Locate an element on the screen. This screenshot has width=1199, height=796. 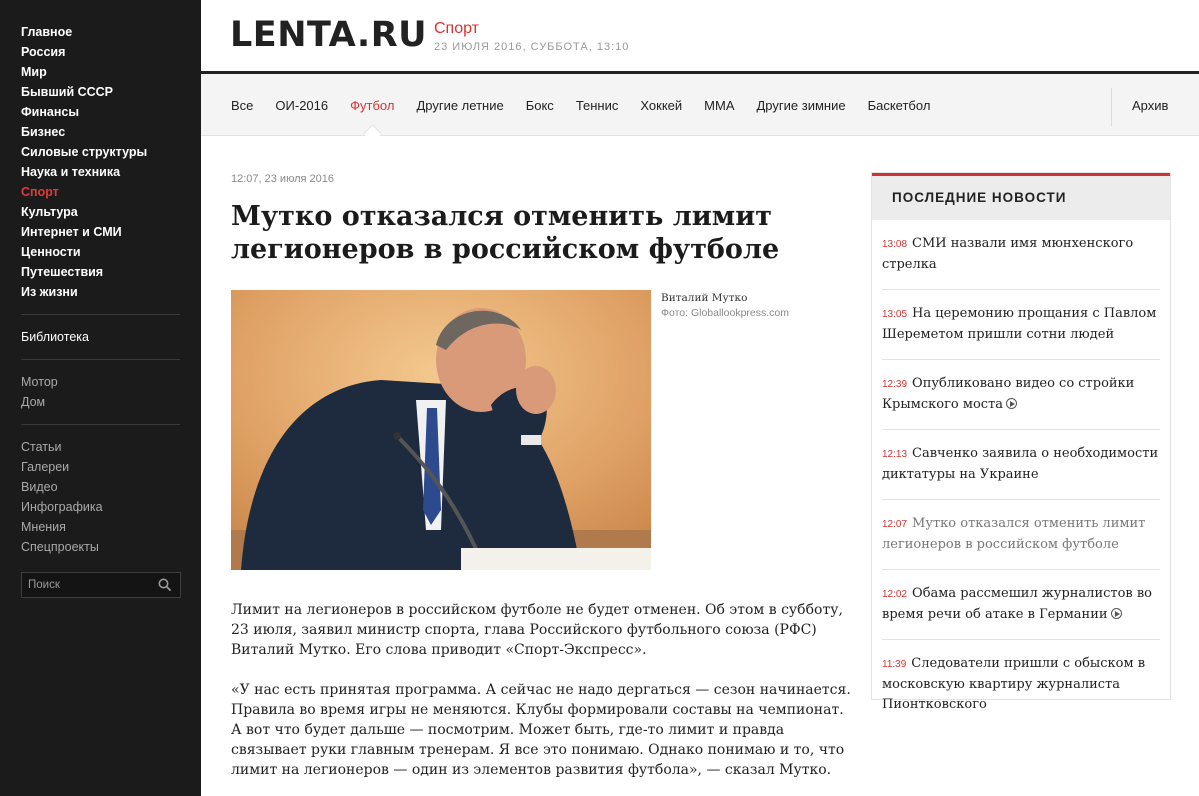
sidebar-item-mneniya: Мнения is located at coordinates (111, 527).